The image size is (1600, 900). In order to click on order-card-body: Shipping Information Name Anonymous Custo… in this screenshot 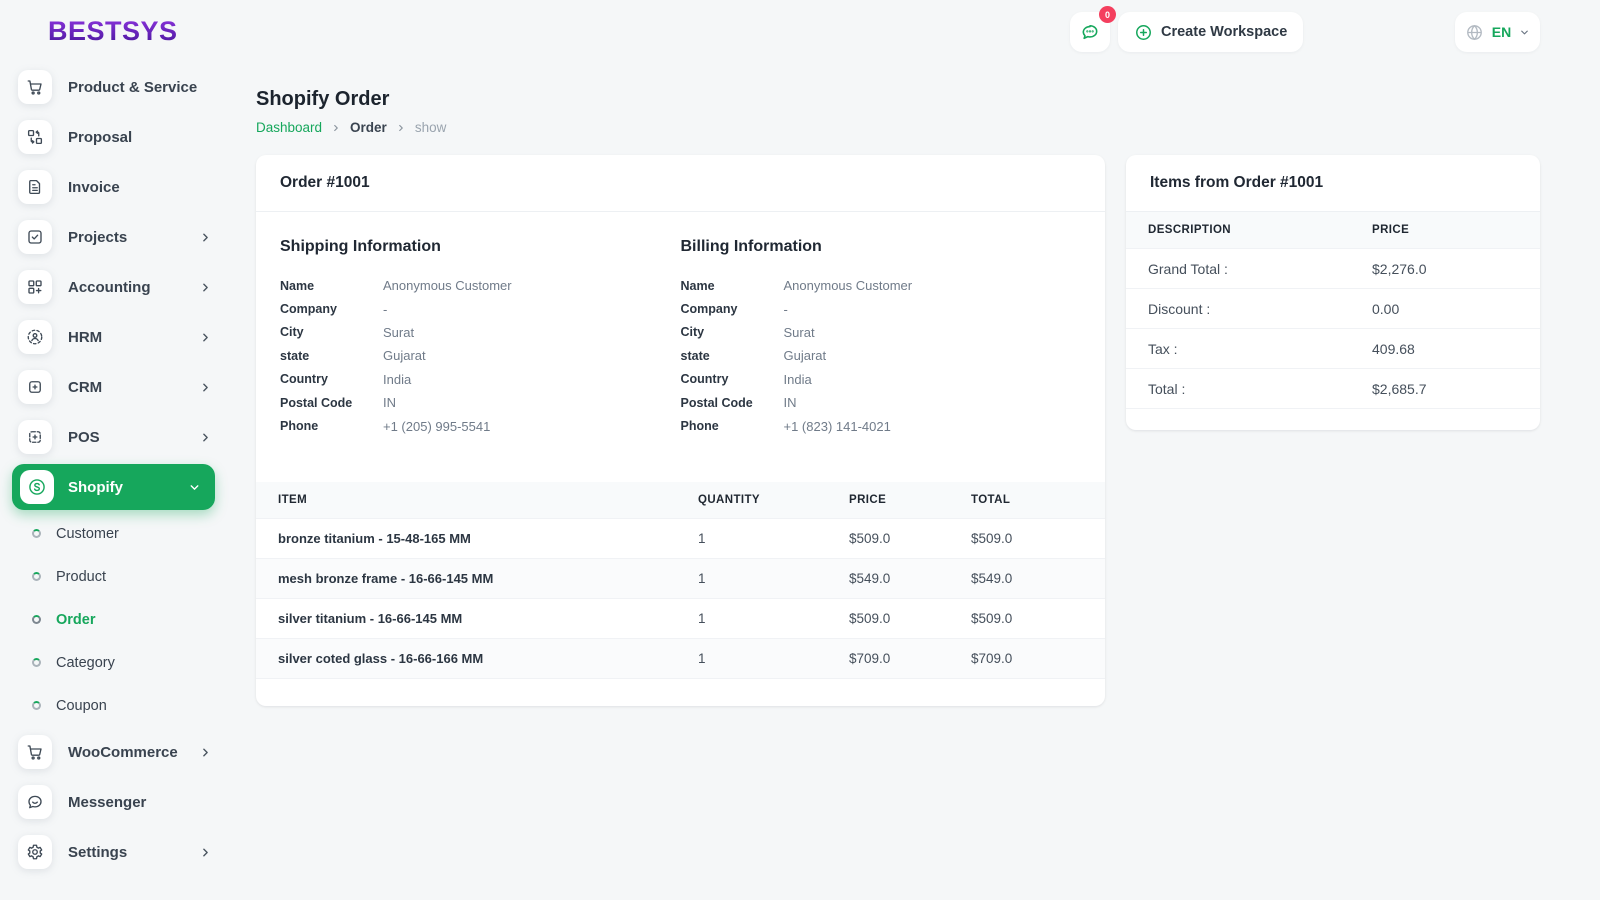, I will do `click(680, 325)`.